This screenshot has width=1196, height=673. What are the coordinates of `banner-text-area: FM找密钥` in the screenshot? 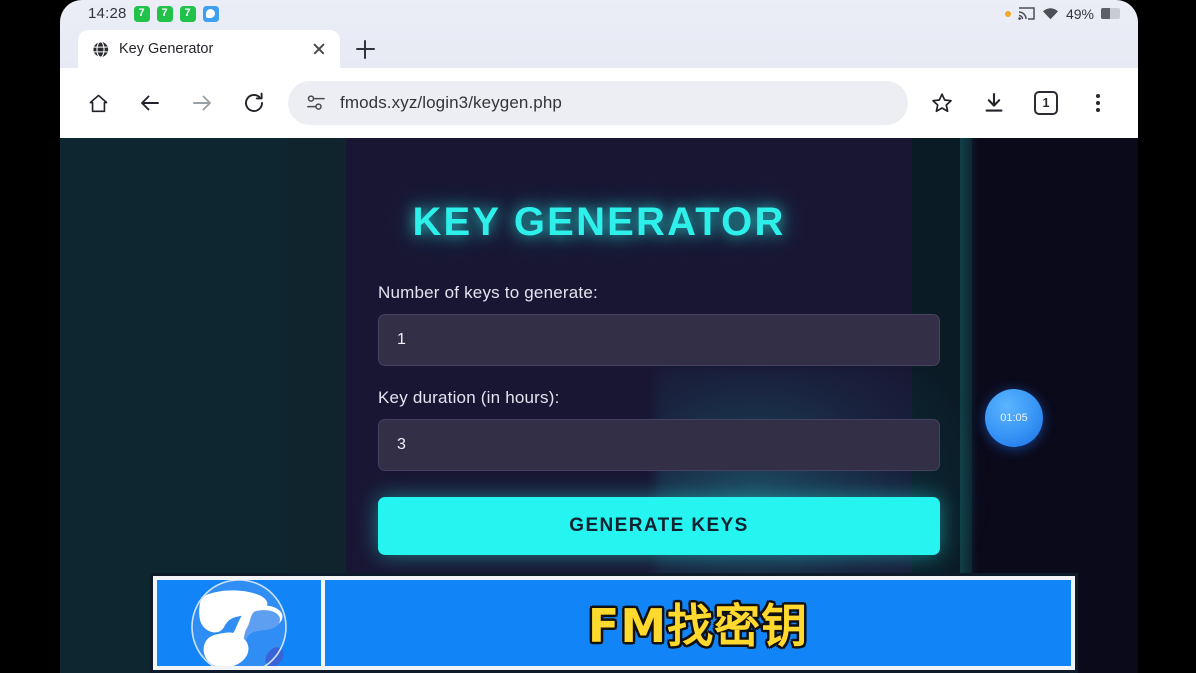 It's located at (698, 623).